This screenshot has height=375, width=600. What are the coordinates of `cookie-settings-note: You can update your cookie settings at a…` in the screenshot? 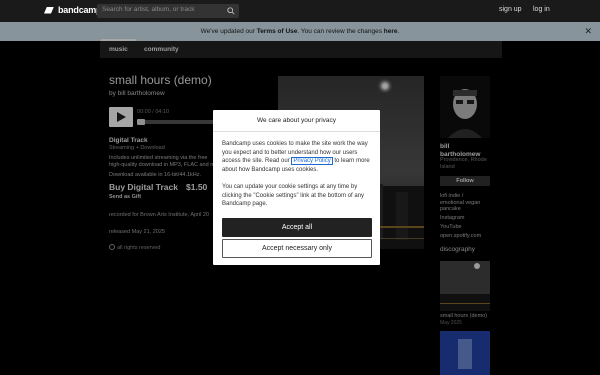 It's located at (293, 195).